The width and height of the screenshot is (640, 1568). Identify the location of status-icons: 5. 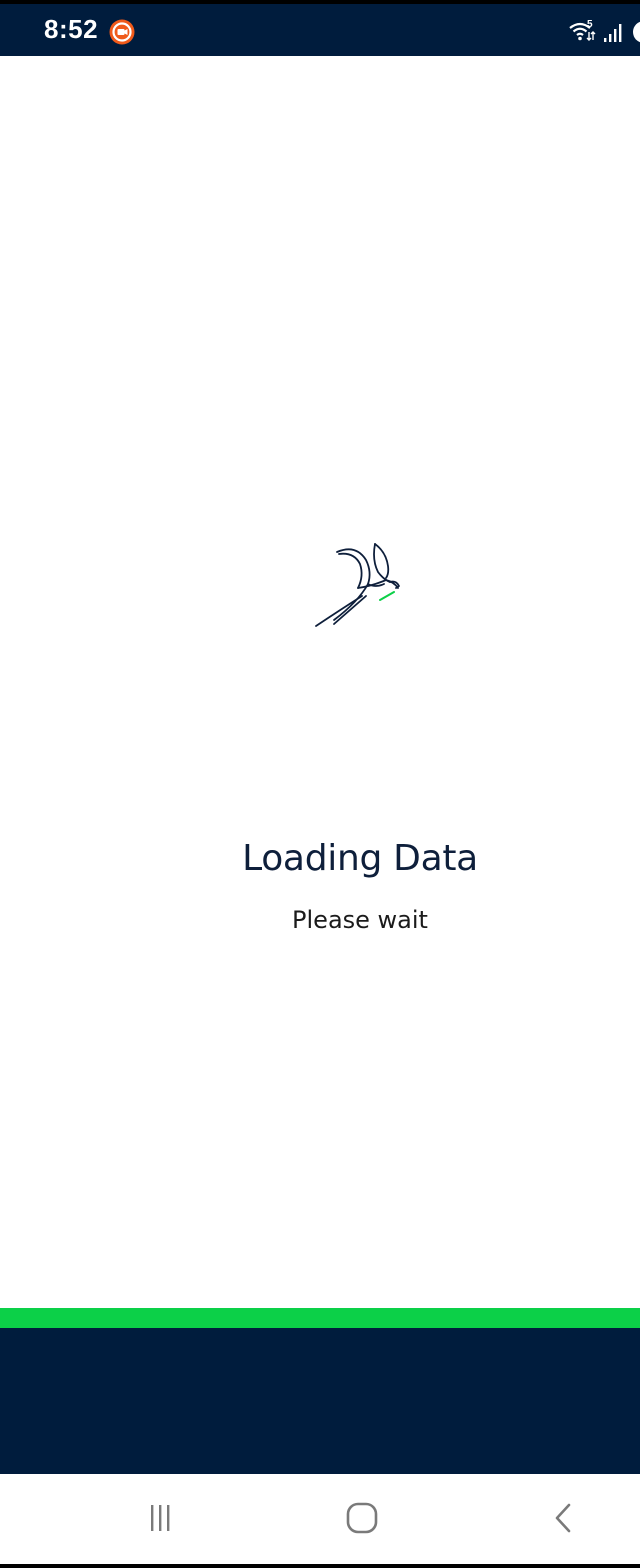
(600, 32).